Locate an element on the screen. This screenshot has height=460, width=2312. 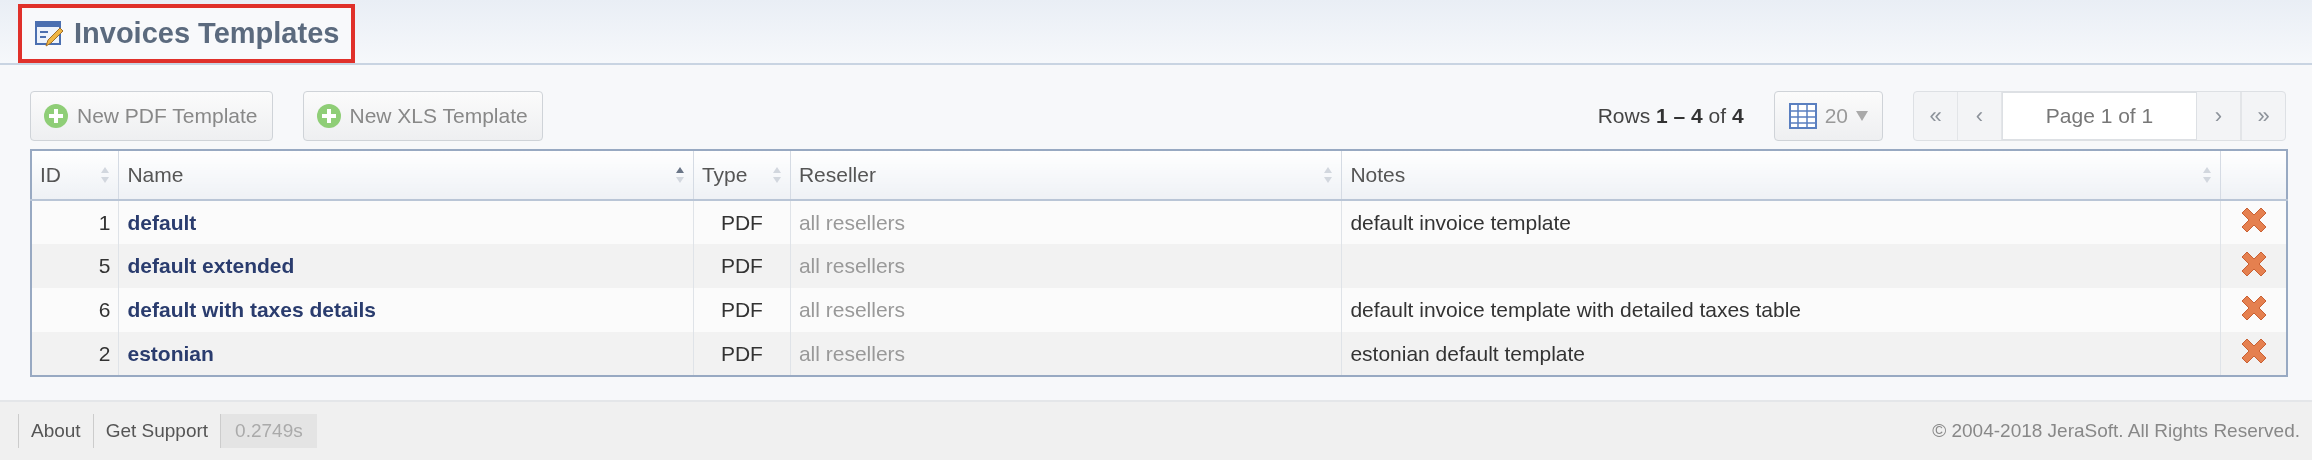
table-cell: estonian default template is located at coordinates (1468, 353).